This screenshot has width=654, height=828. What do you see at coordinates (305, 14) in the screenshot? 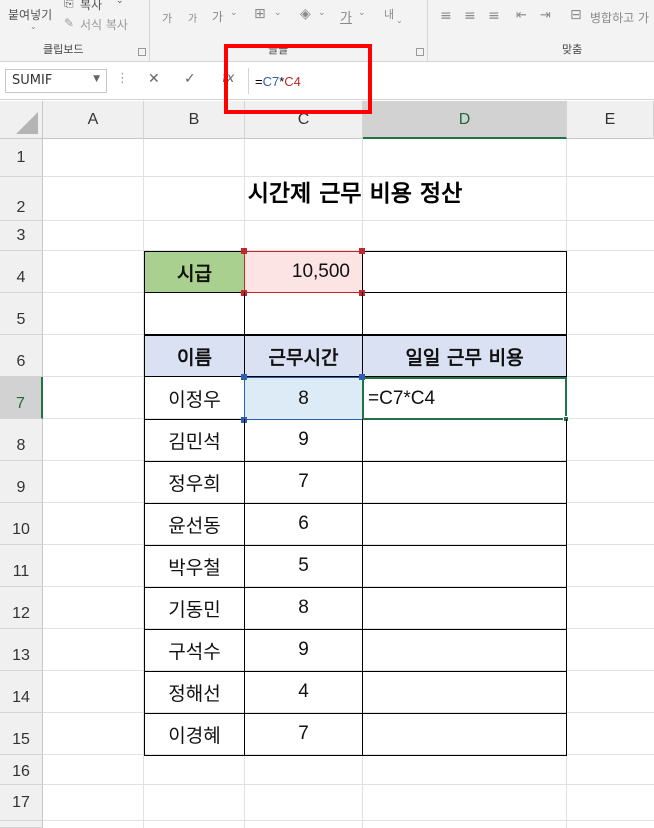
I see `fill-color-icon: ◈` at bounding box center [305, 14].